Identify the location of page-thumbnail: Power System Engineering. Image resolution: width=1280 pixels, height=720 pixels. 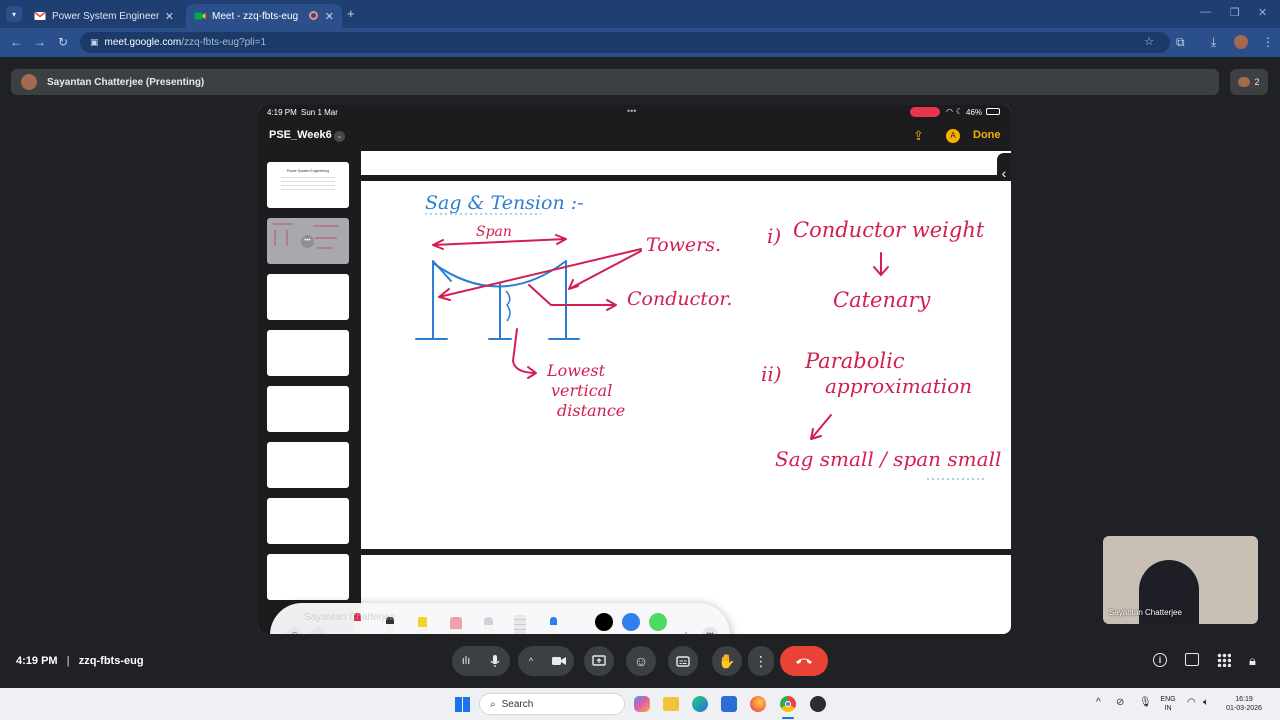
(308, 185).